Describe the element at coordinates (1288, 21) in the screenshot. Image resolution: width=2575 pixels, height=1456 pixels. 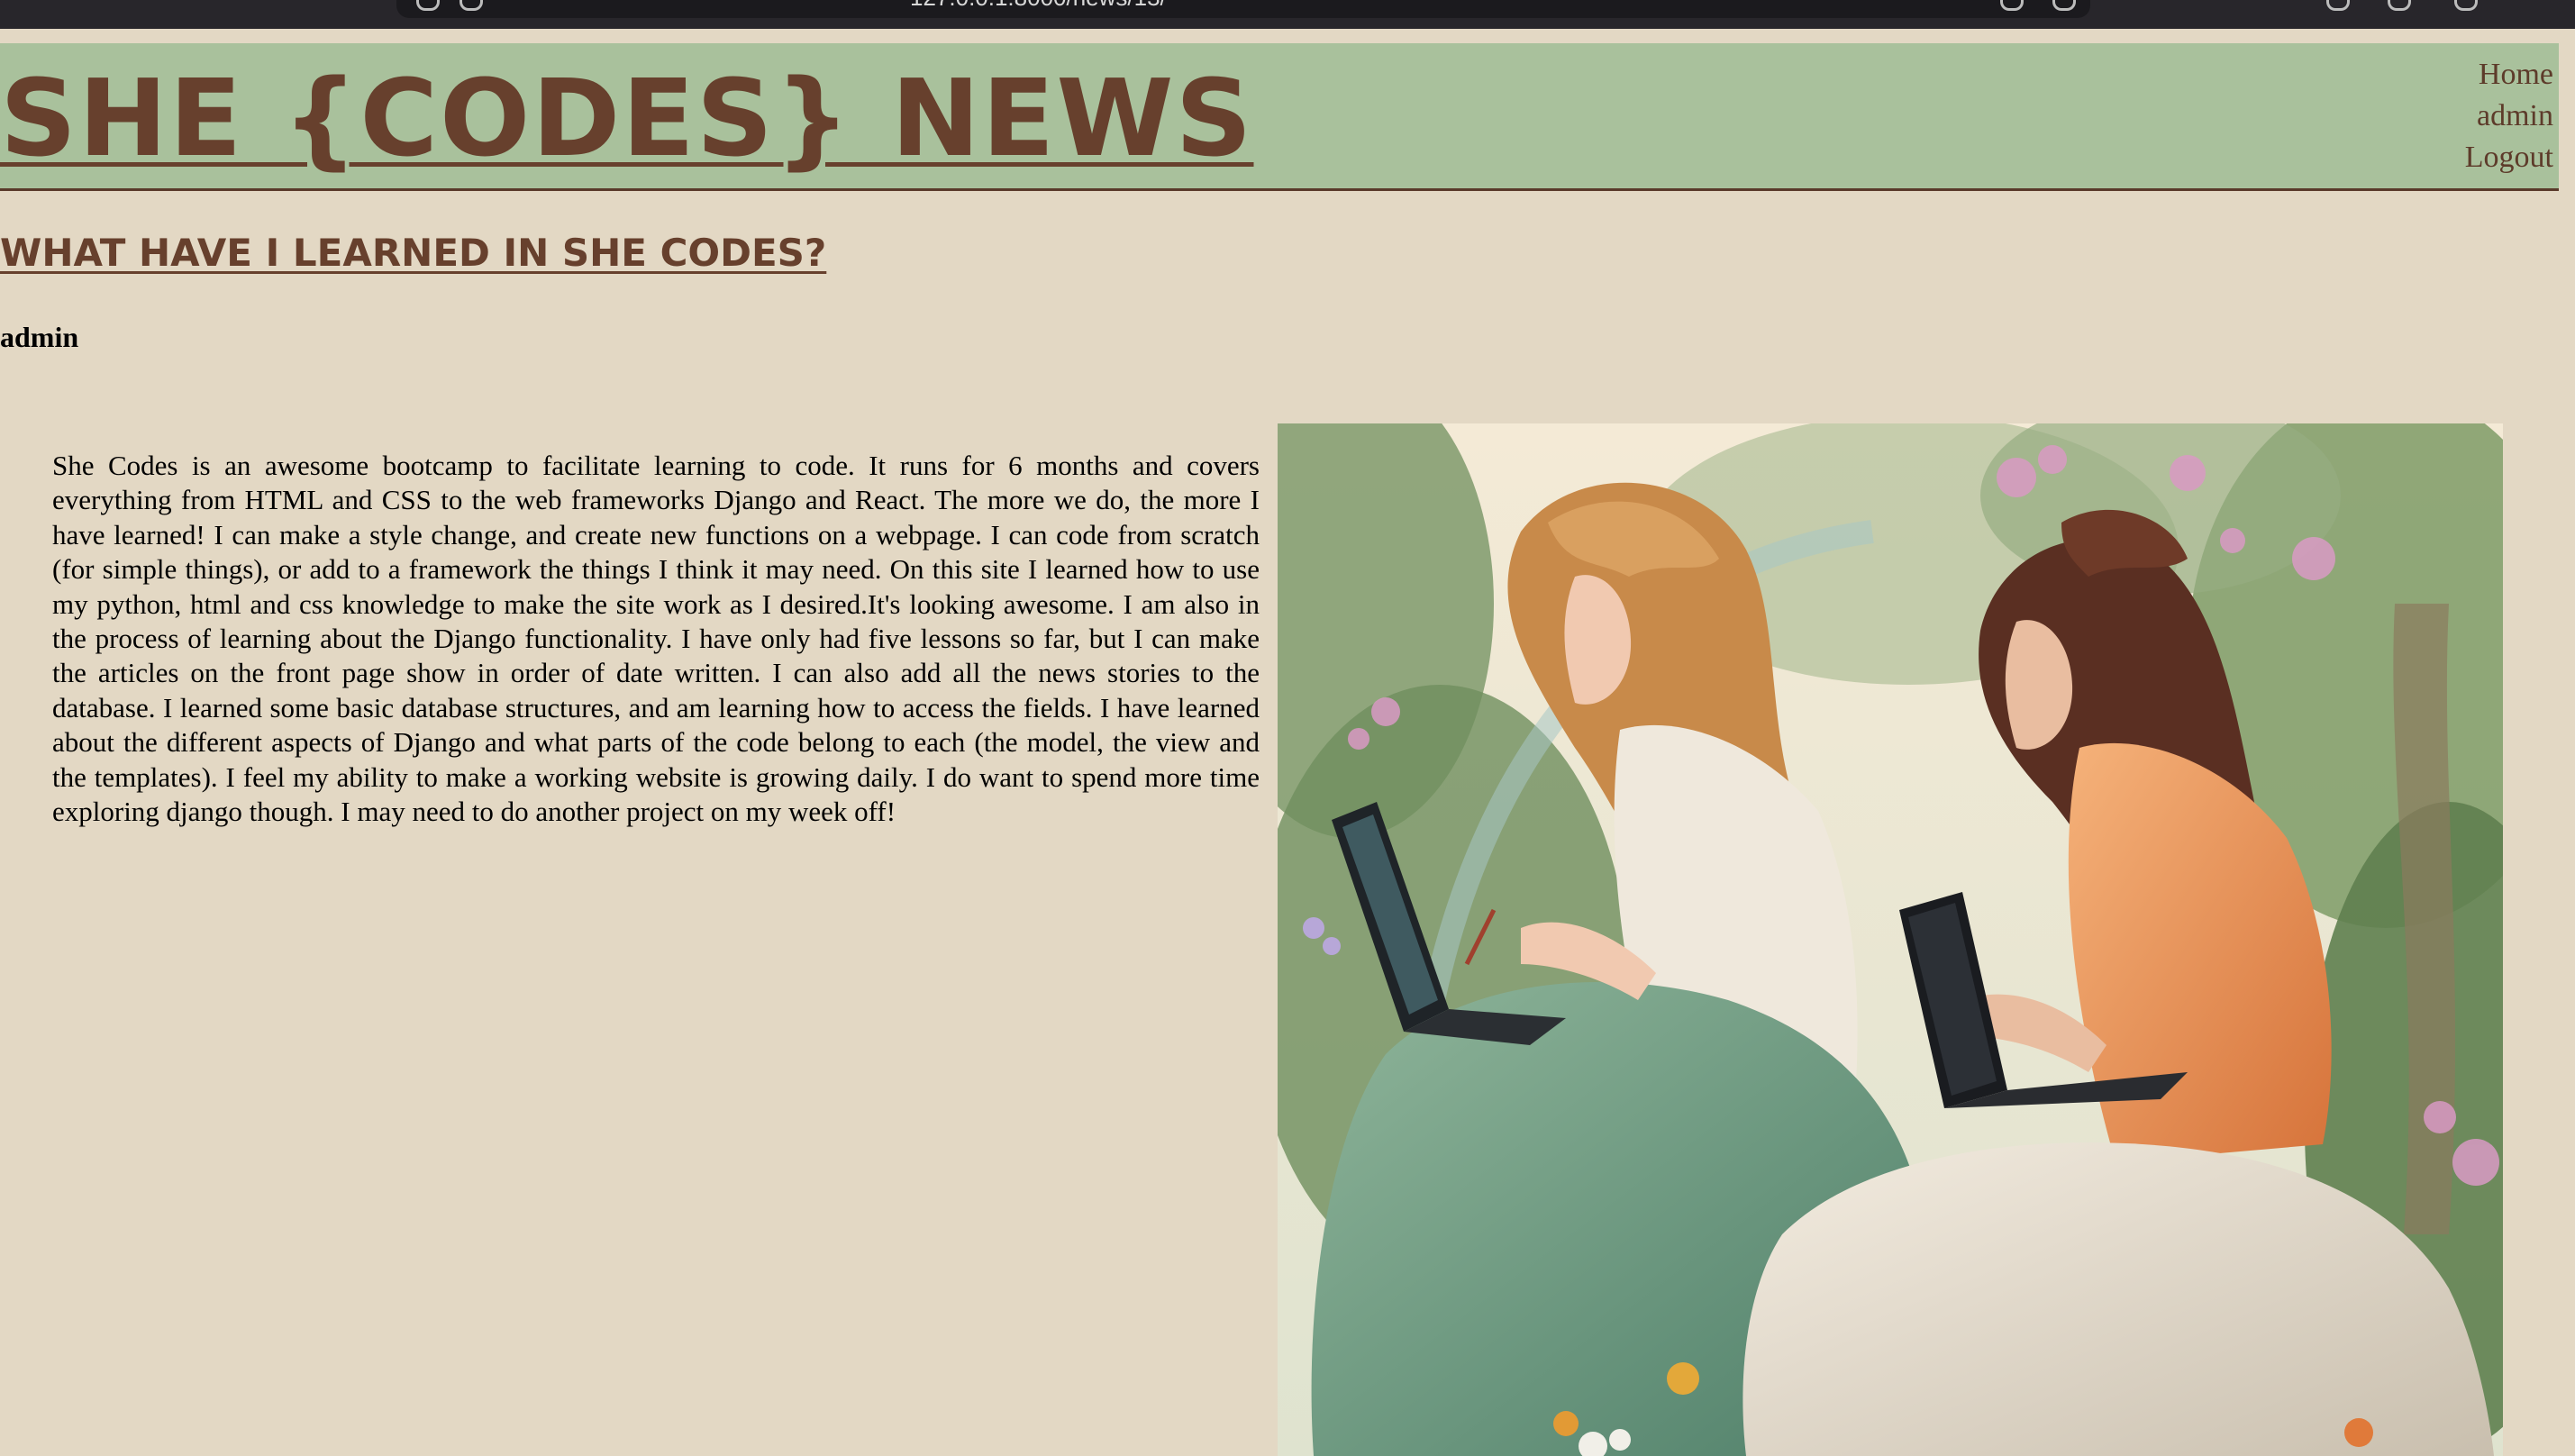
I see `browser-toolbar: 127.0.0.1:8000/news/13/` at that location.